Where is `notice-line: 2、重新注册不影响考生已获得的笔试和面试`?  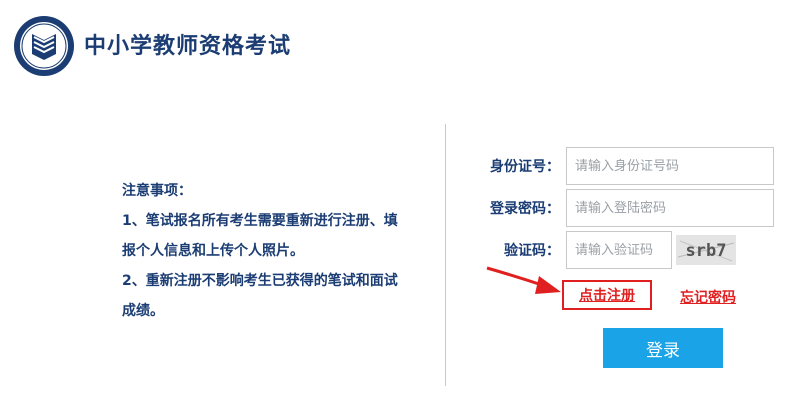 notice-line: 2、重新注册不影响考生已获得的笔试和面试 is located at coordinates (260, 281).